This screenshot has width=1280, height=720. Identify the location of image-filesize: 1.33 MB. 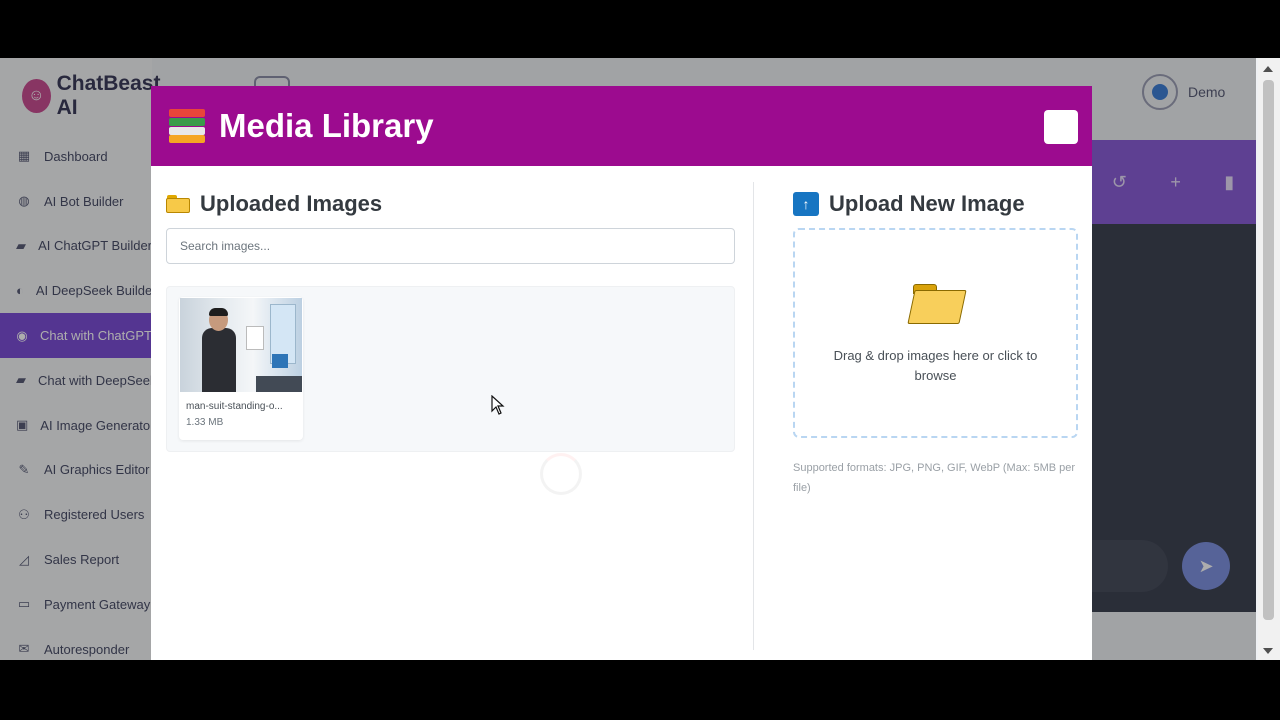
(205, 422).